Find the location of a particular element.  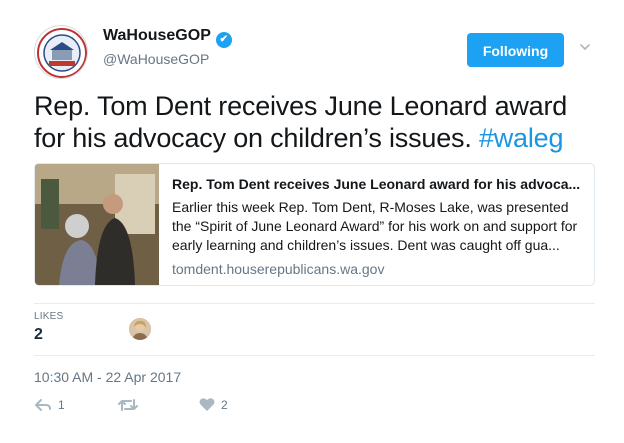

card-domain: tomdent.houserepublicans.wa.gov is located at coordinates (378, 269).